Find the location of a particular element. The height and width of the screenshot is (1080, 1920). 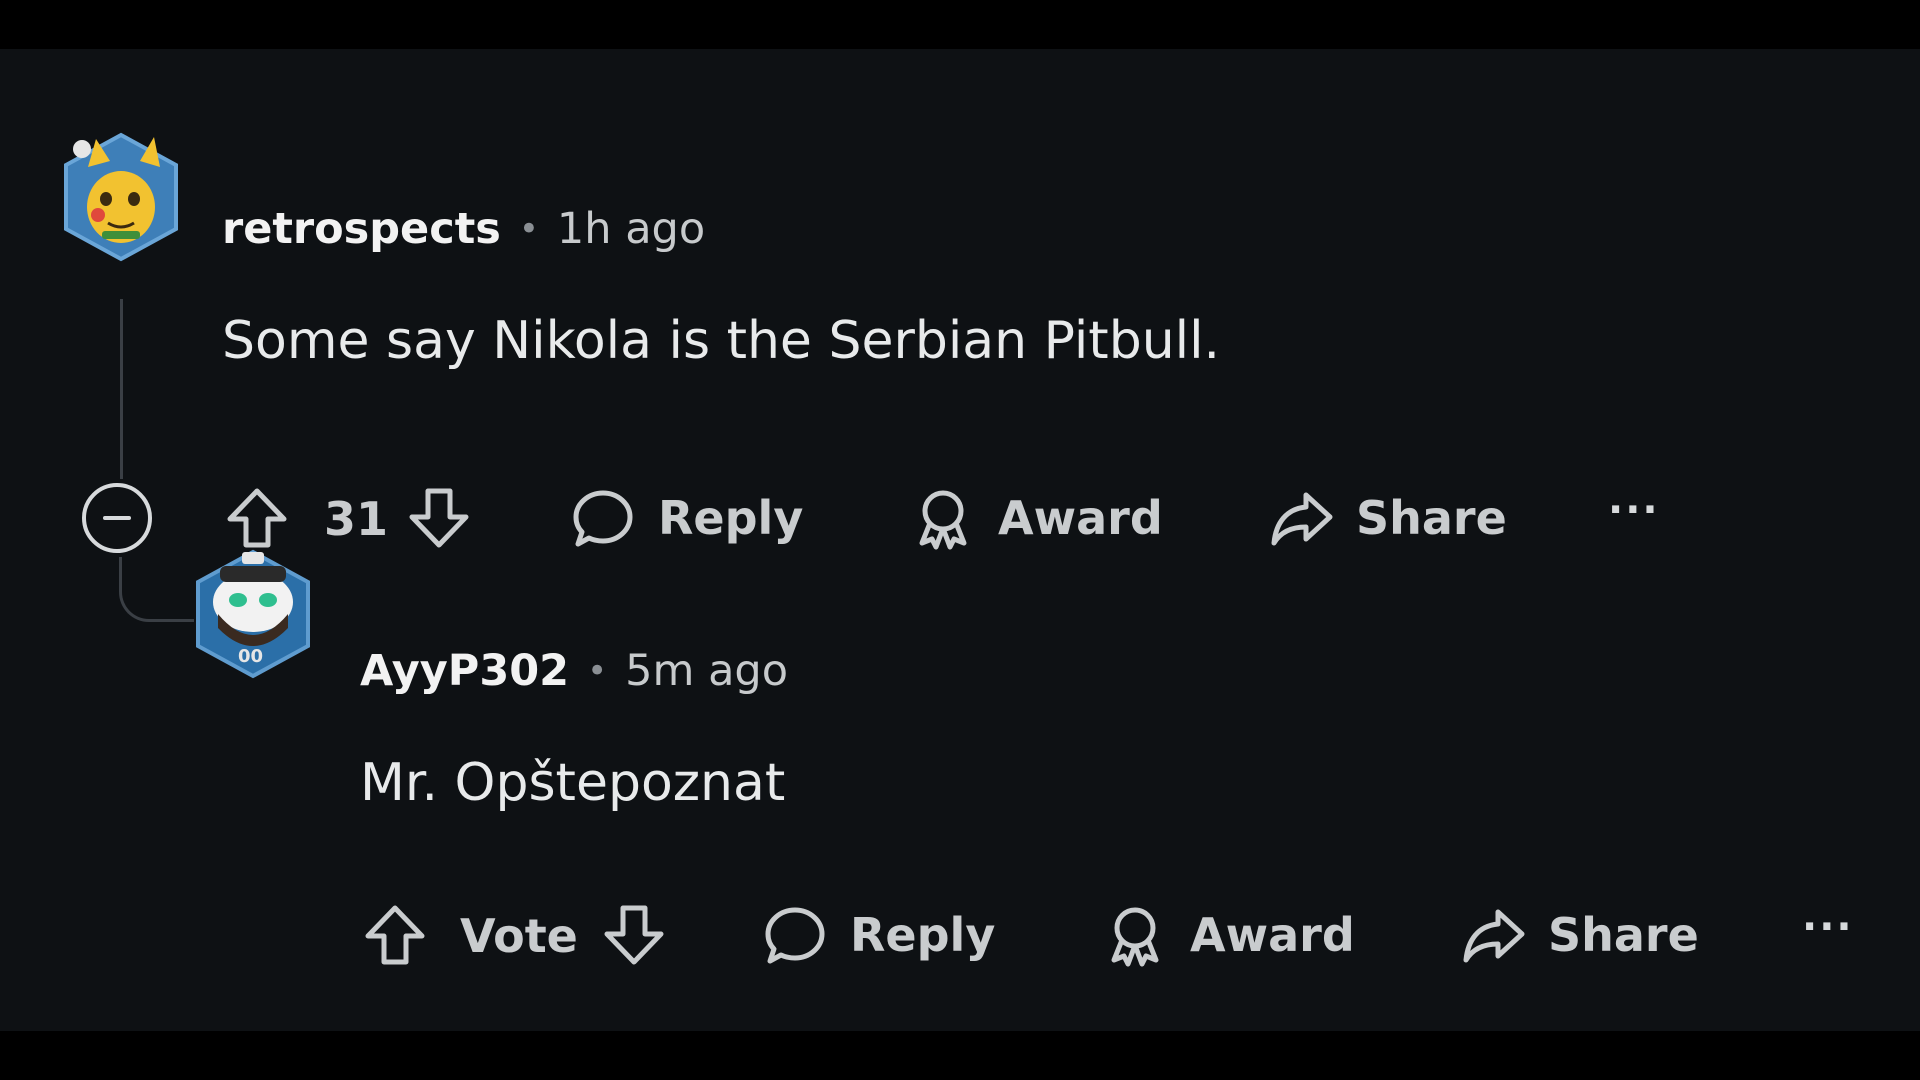

vote-count: 31 is located at coordinates (356, 519).